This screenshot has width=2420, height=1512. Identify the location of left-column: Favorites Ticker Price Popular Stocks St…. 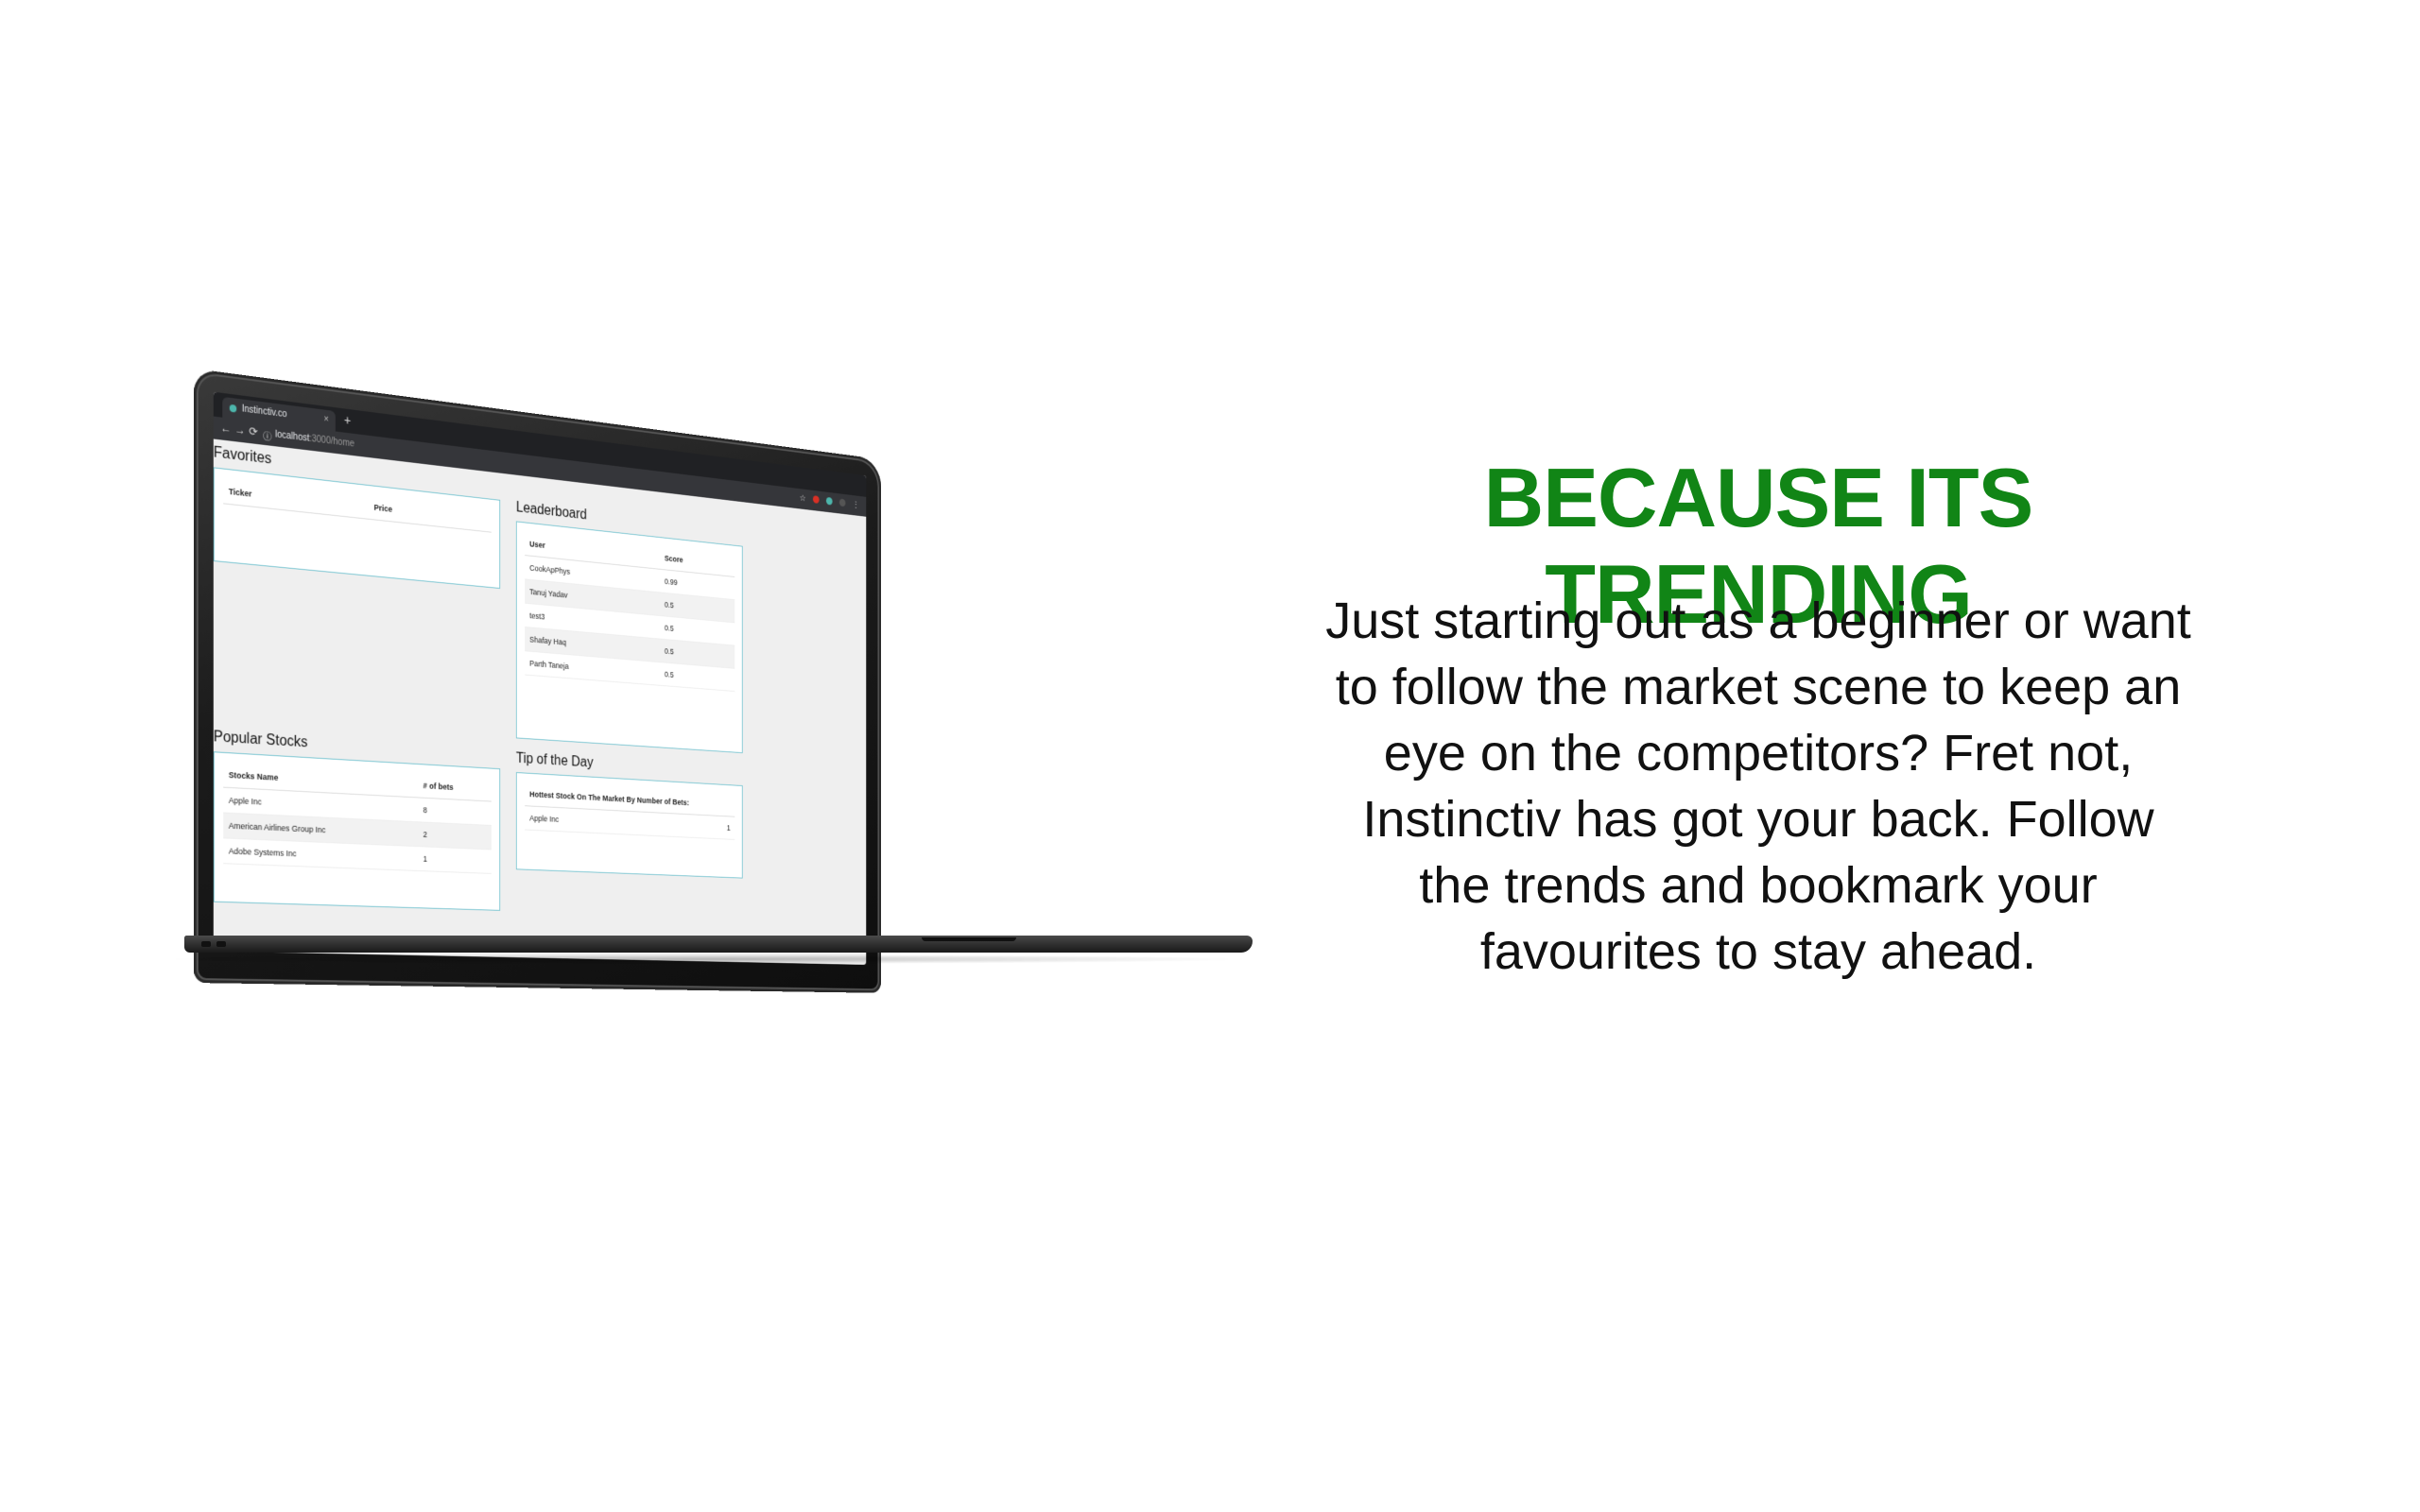
(357, 677).